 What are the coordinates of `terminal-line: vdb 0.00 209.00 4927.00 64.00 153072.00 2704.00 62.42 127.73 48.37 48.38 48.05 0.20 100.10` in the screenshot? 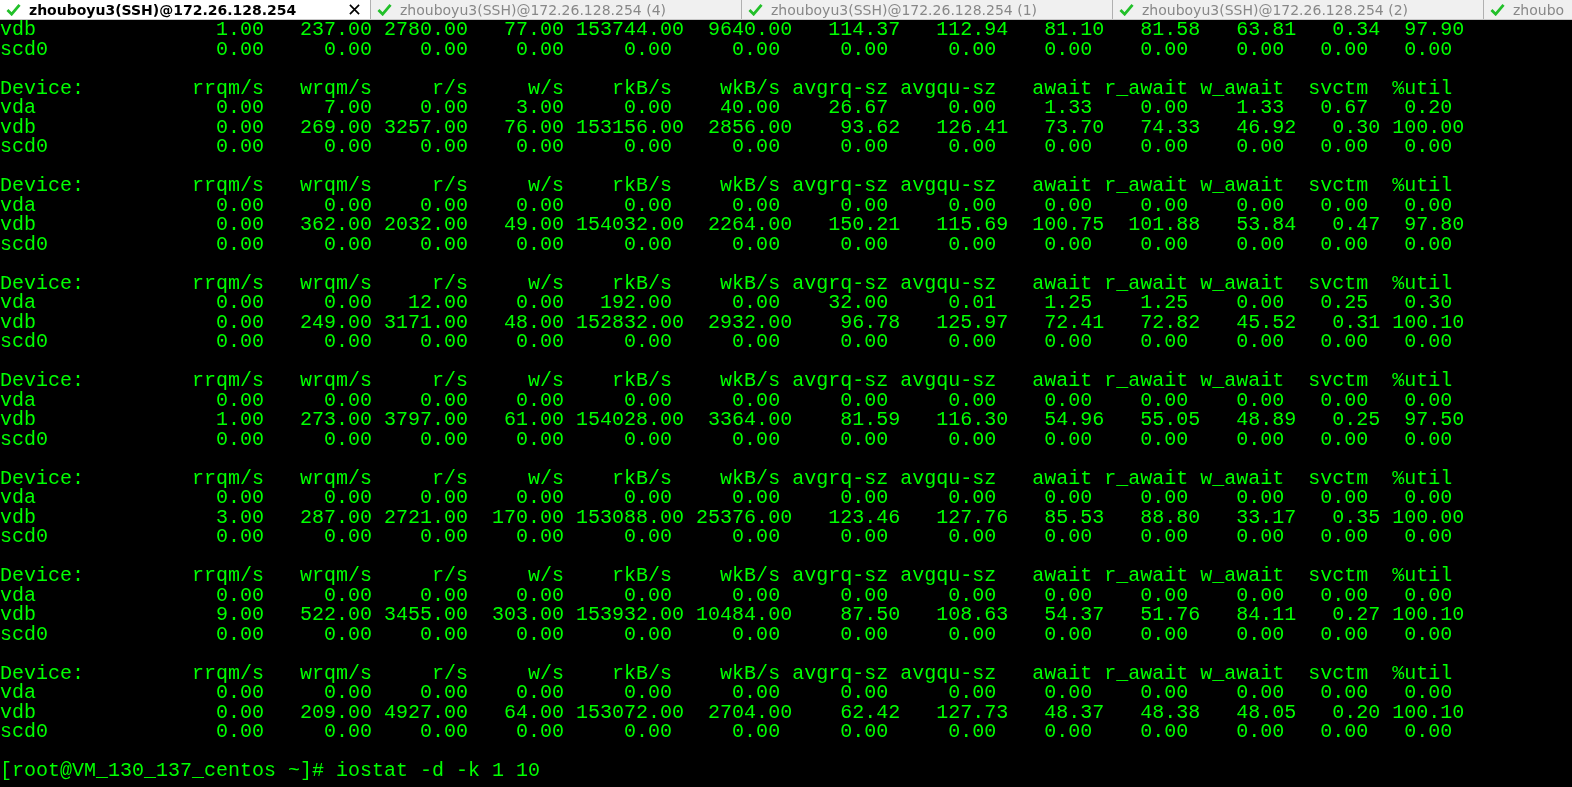 It's located at (732, 712).